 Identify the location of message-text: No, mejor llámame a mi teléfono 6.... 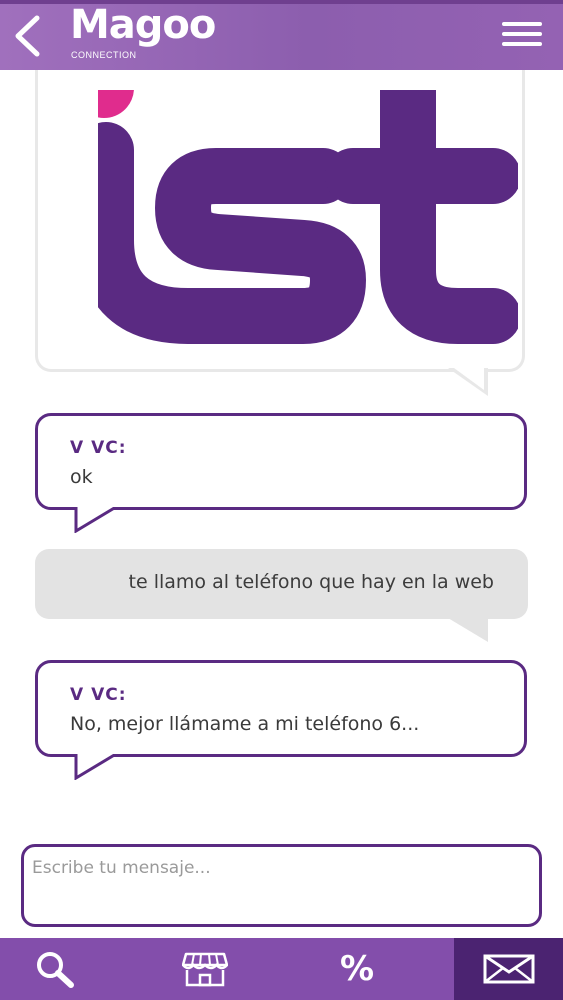
(245, 724).